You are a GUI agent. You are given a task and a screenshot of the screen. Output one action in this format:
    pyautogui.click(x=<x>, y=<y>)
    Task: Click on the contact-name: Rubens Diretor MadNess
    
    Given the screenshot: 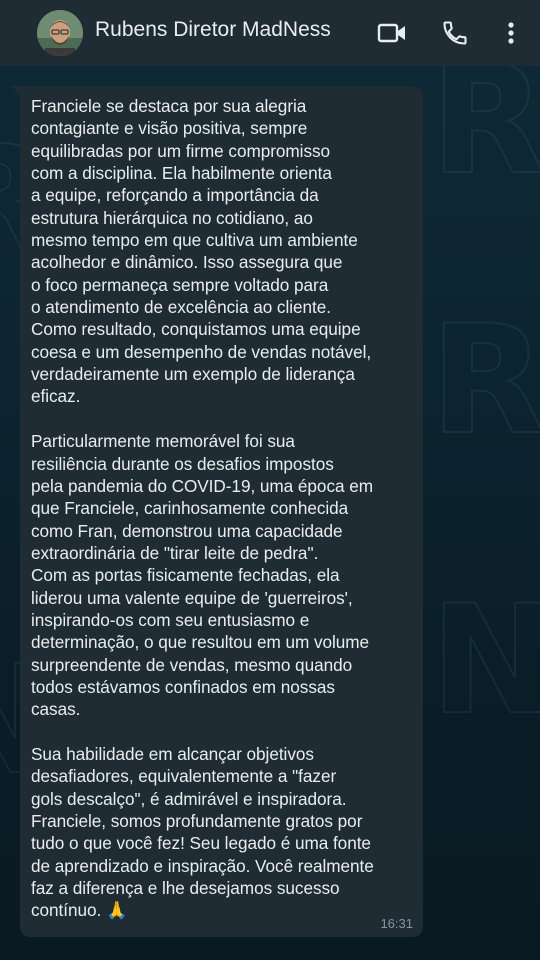 What is the action you would take?
    pyautogui.click(x=213, y=30)
    